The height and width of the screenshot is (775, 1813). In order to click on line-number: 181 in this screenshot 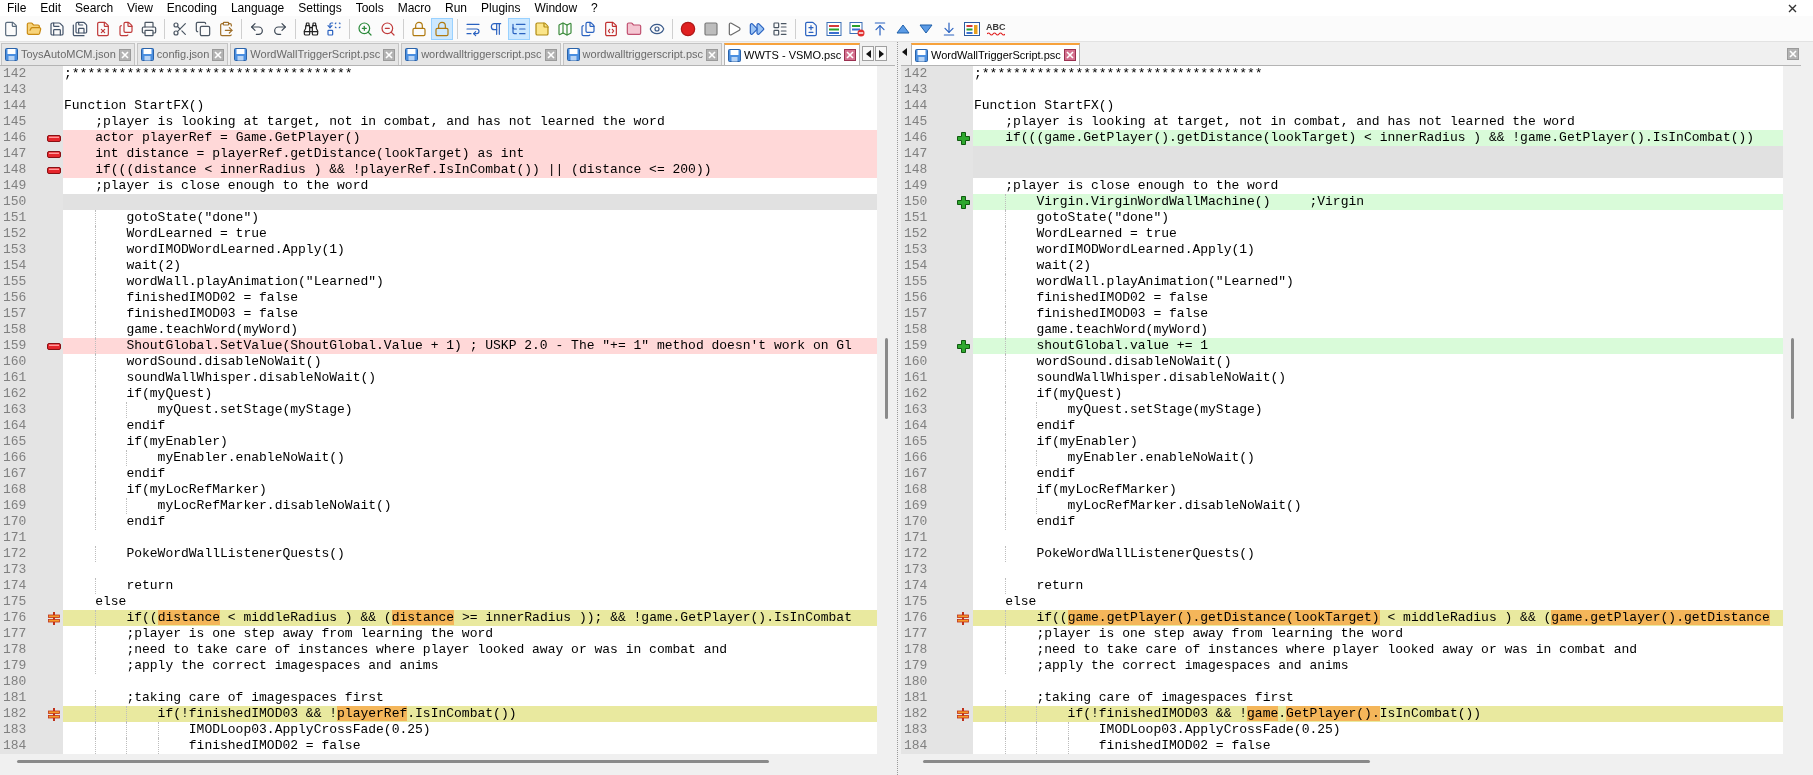, I will do `click(15, 698)`.